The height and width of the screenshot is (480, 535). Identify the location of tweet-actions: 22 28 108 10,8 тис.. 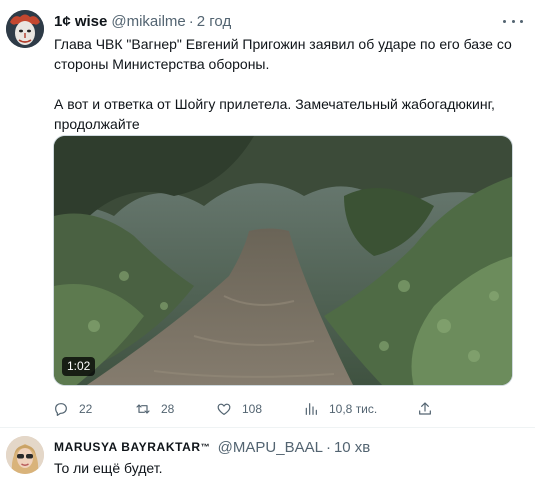
(248, 409).